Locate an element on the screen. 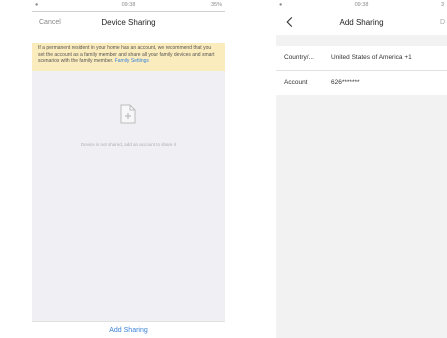  status-bar: ● 09:38 35% is located at coordinates (128, 6).